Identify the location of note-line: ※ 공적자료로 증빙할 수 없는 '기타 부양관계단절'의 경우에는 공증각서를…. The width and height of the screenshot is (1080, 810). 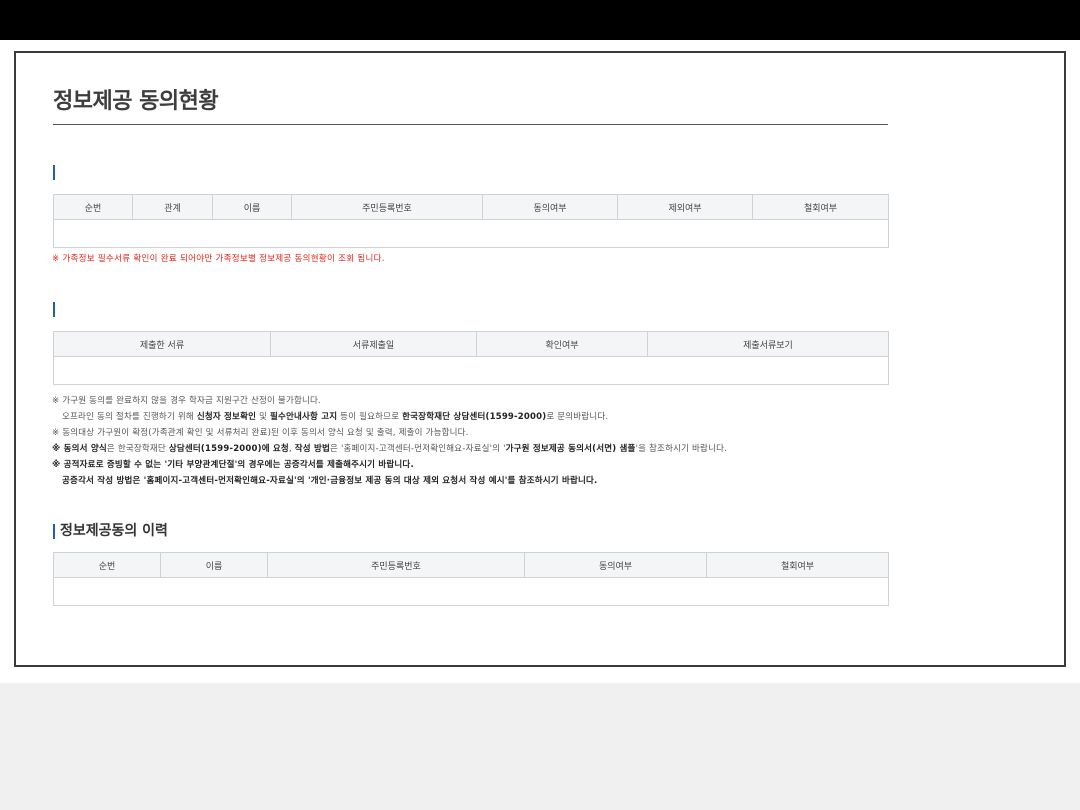
(233, 465).